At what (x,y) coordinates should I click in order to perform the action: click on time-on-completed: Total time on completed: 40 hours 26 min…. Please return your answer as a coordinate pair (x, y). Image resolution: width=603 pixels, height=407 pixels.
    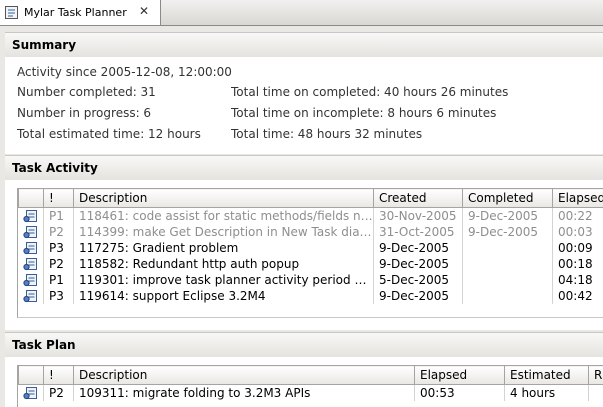
    Looking at the image, I should click on (370, 92).